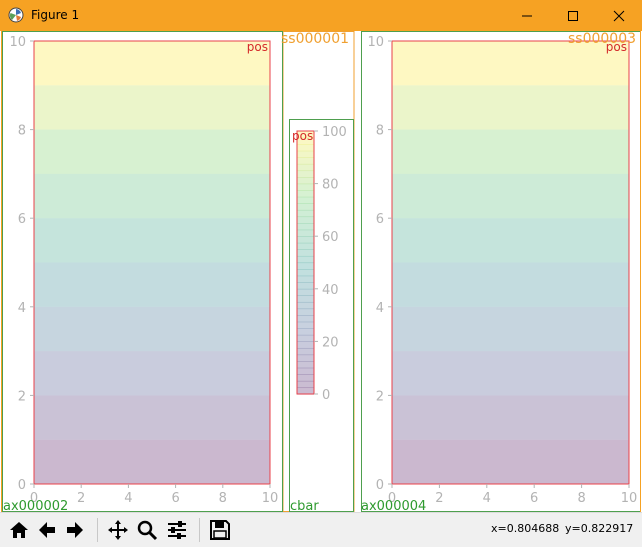 The width and height of the screenshot is (642, 547). Describe the element at coordinates (81, 498) in the screenshot. I see `ax000002-x-tick-label: 2` at that location.